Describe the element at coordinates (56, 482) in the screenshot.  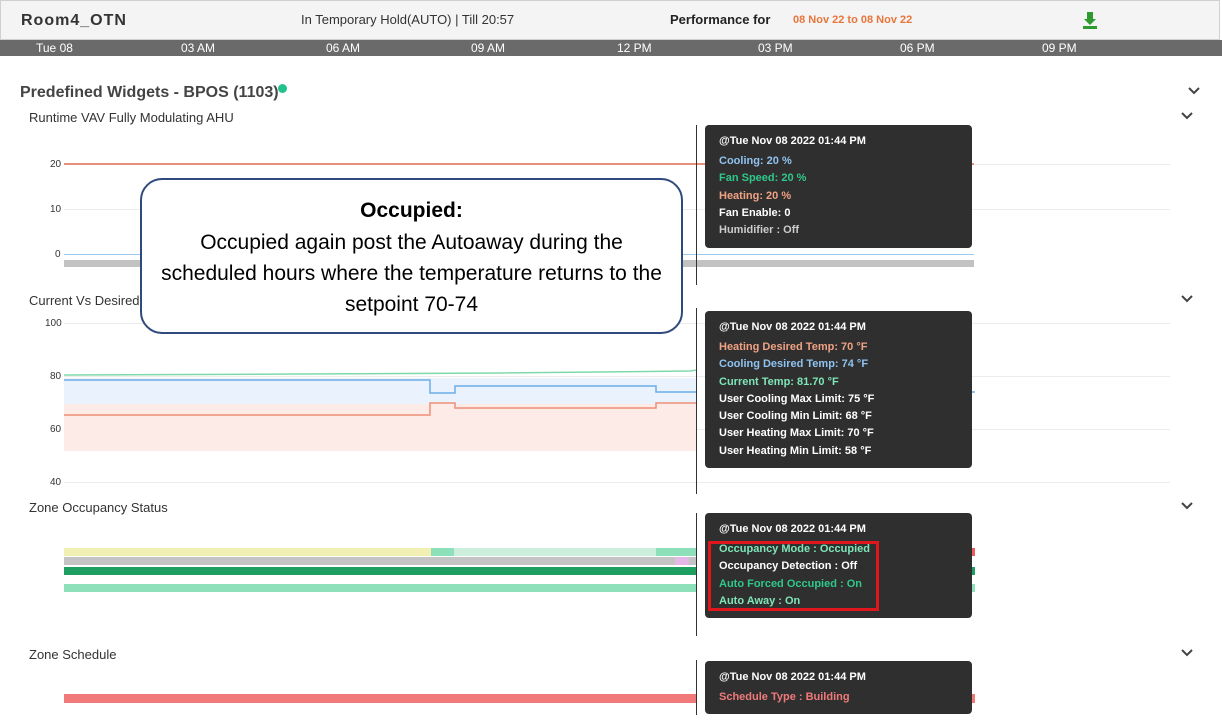
I see `y-tick: 40` at that location.